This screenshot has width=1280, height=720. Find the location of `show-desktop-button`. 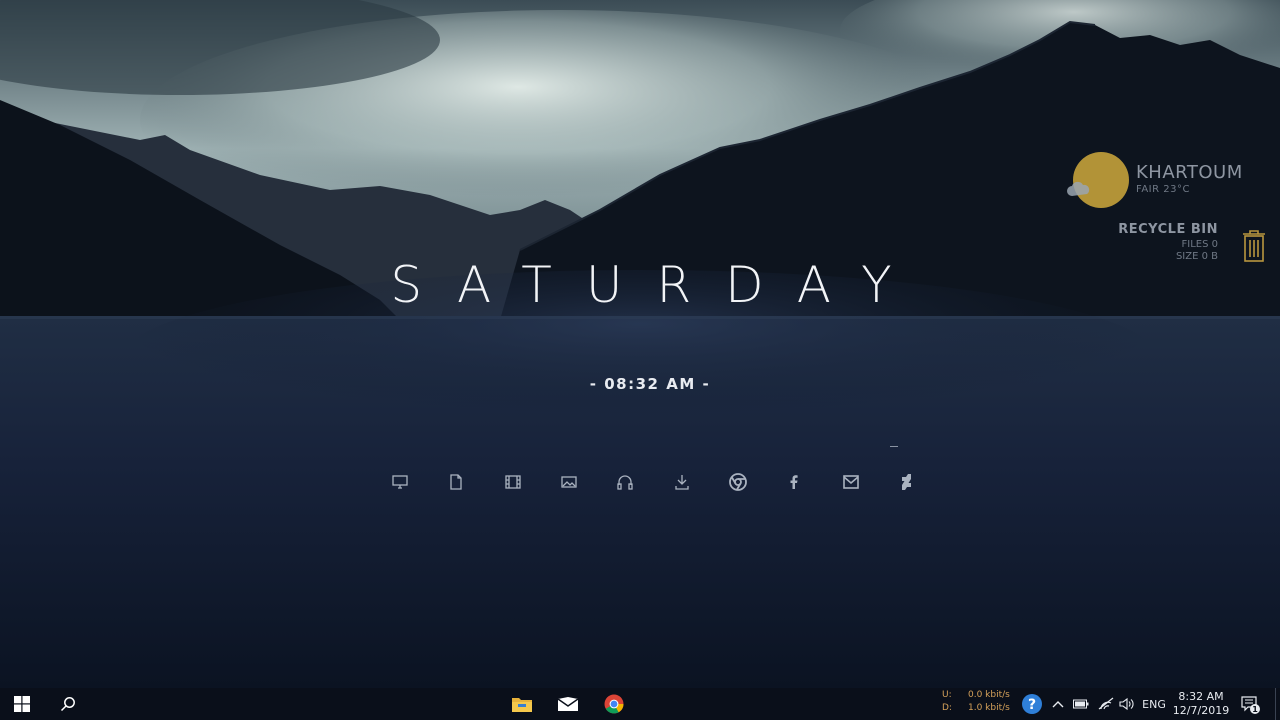

show-desktop-button is located at coordinates (1275, 704).